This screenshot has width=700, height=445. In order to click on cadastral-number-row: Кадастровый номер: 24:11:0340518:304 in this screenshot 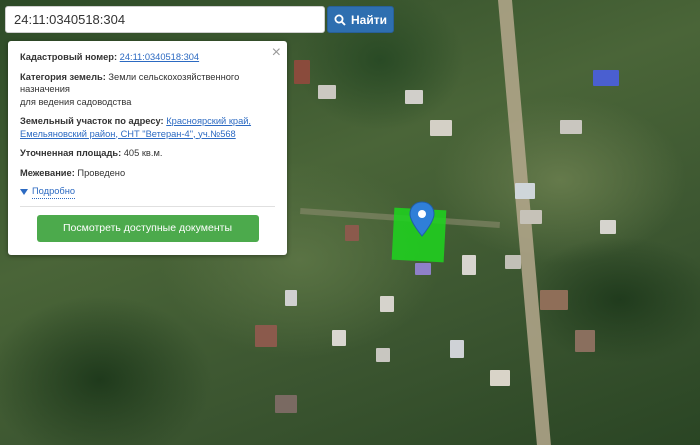, I will do `click(147, 57)`.